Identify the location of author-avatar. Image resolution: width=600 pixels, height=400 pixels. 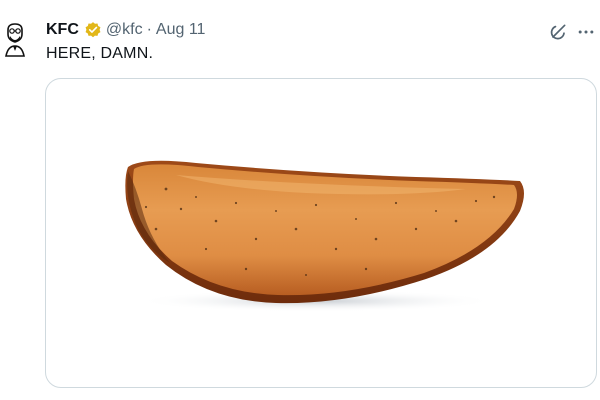
(15, 40).